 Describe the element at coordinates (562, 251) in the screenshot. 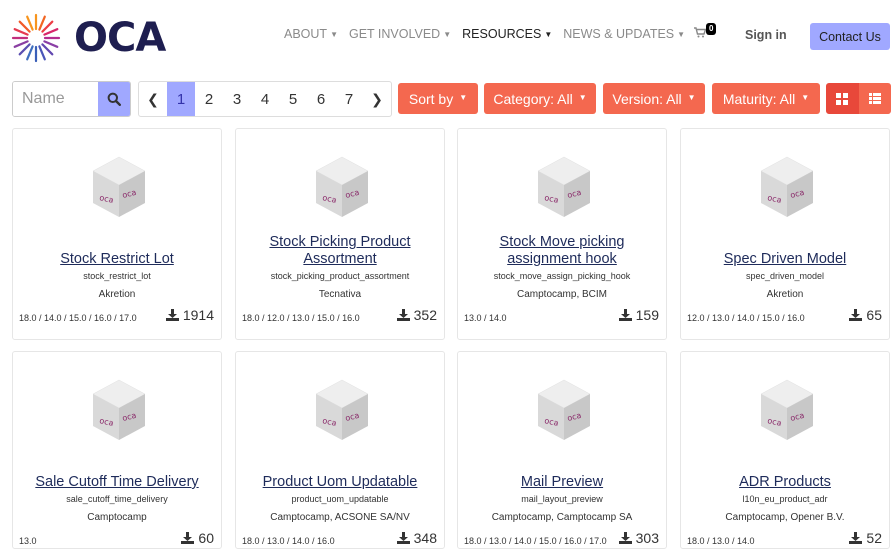

I see `module-title-link: Stock Move picking assignment hook` at that location.